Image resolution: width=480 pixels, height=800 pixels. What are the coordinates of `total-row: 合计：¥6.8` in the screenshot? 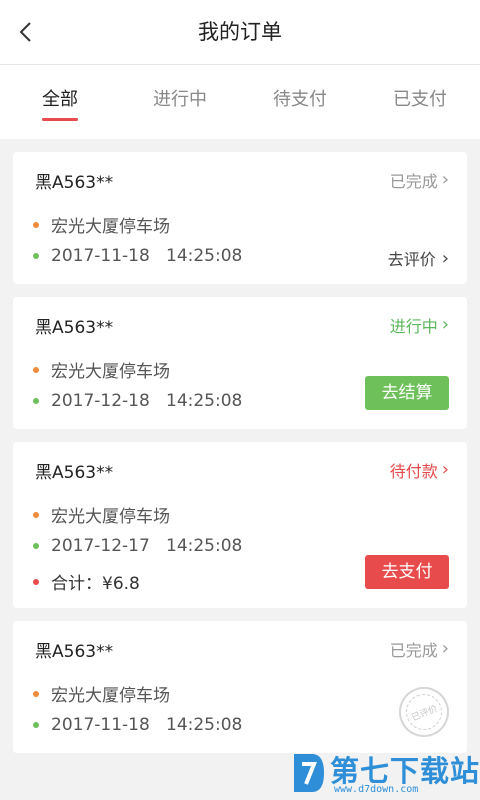 It's located at (86, 581).